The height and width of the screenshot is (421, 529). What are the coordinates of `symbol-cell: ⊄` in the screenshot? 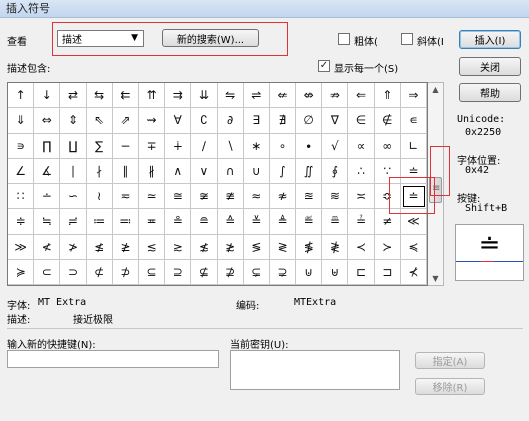 It's located at (99, 272).